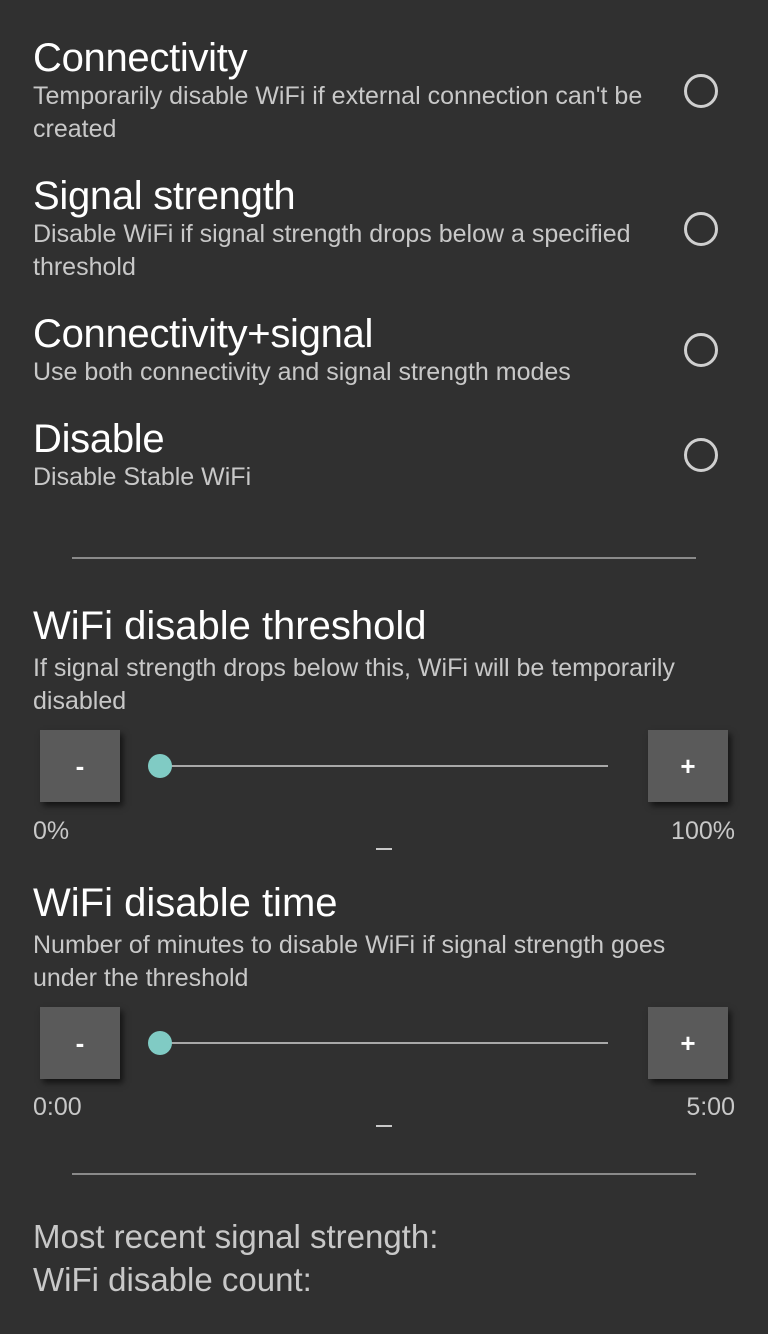 This screenshot has height=1334, width=768. I want to click on mode-subtitle: Disable Stable WiFi, so click(142, 477).